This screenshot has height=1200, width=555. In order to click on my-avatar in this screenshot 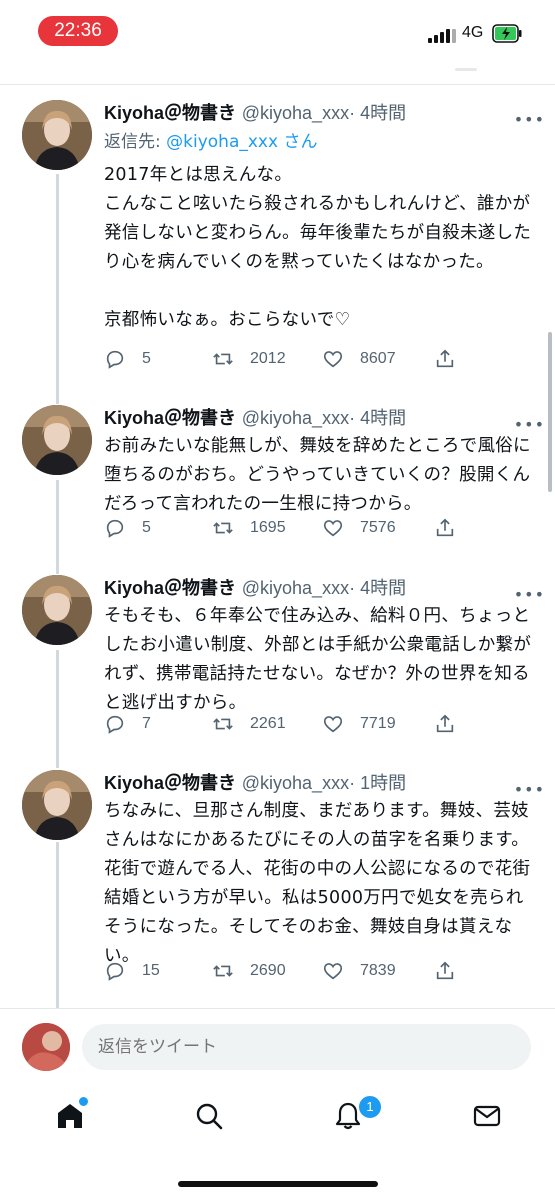, I will do `click(46, 1047)`.